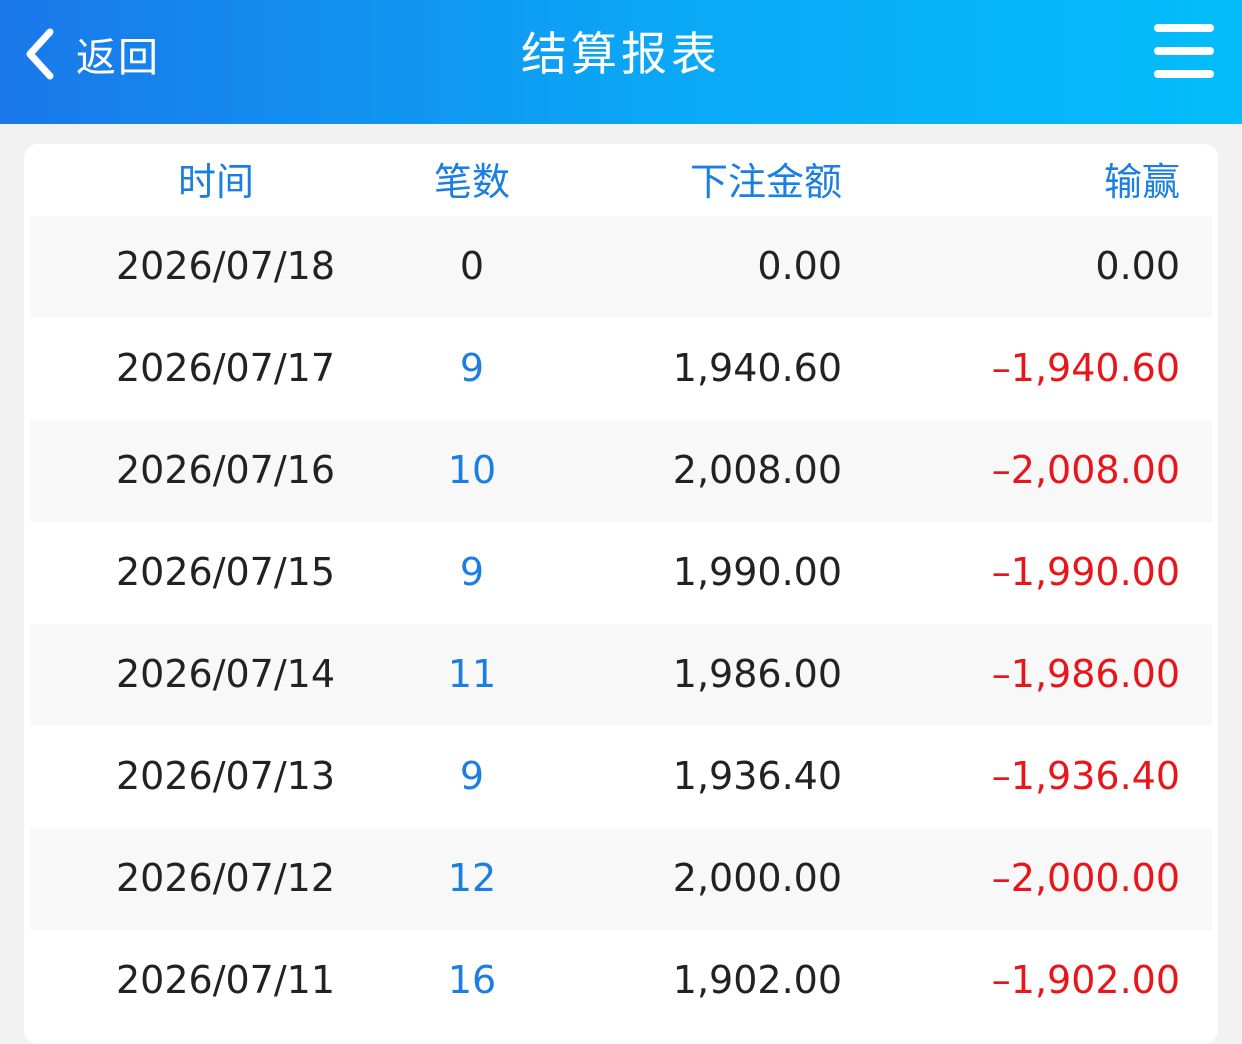  I want to click on table-header: 时间 笔数 下注金额 输赢, so click(621, 180).